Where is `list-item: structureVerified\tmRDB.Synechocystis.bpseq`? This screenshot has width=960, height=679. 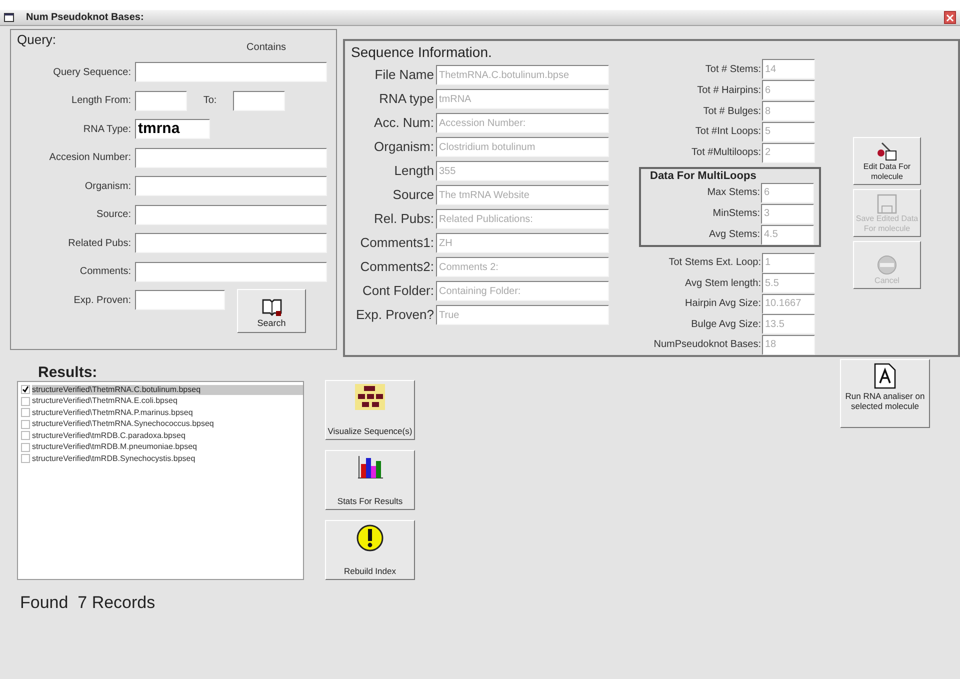
list-item: structureVerified\tmRDB.Synechocystis.bpseq is located at coordinates (167, 459).